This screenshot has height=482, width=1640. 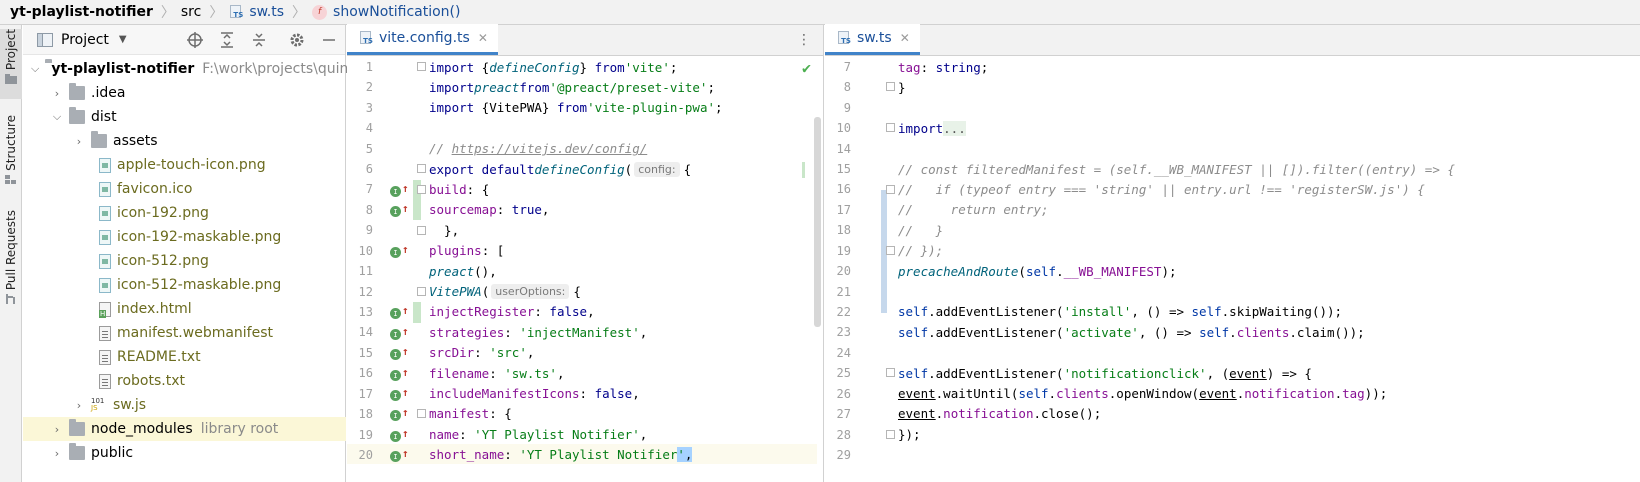 What do you see at coordinates (329, 40) in the screenshot?
I see `minimize-icon` at bounding box center [329, 40].